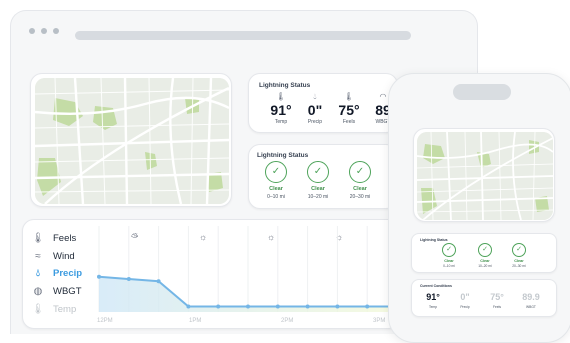  I want to click on layer-wbgt: ◍ WBGT, so click(56, 291).